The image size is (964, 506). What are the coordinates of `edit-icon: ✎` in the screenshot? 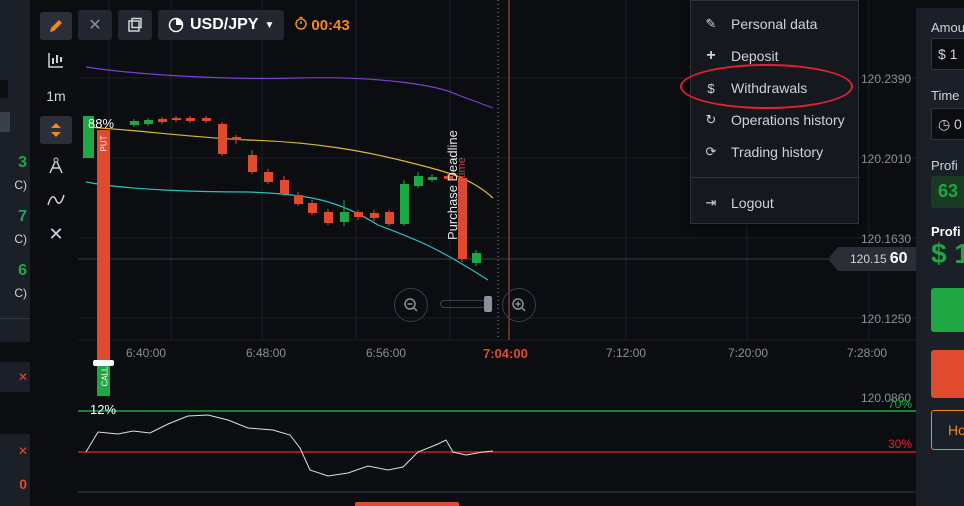 It's located at (711, 23).